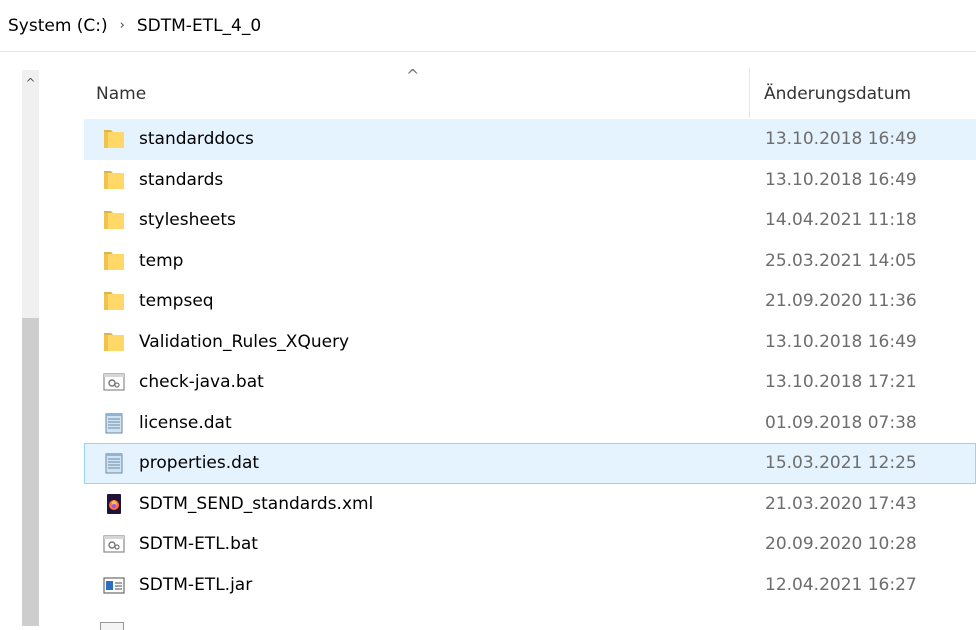 The height and width of the screenshot is (630, 976). Describe the element at coordinates (196, 584) in the screenshot. I see `file-name: SDTM-ETL.jar` at that location.